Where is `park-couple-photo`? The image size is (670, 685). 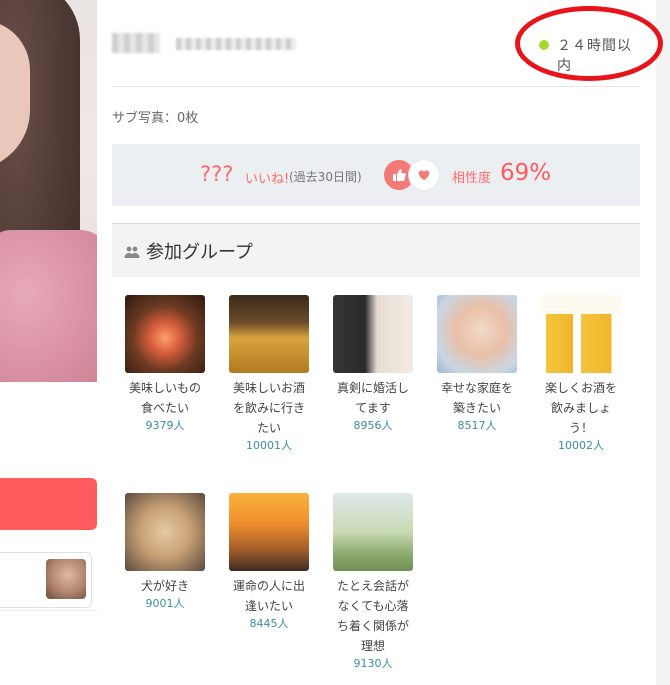 park-couple-photo is located at coordinates (373, 532).